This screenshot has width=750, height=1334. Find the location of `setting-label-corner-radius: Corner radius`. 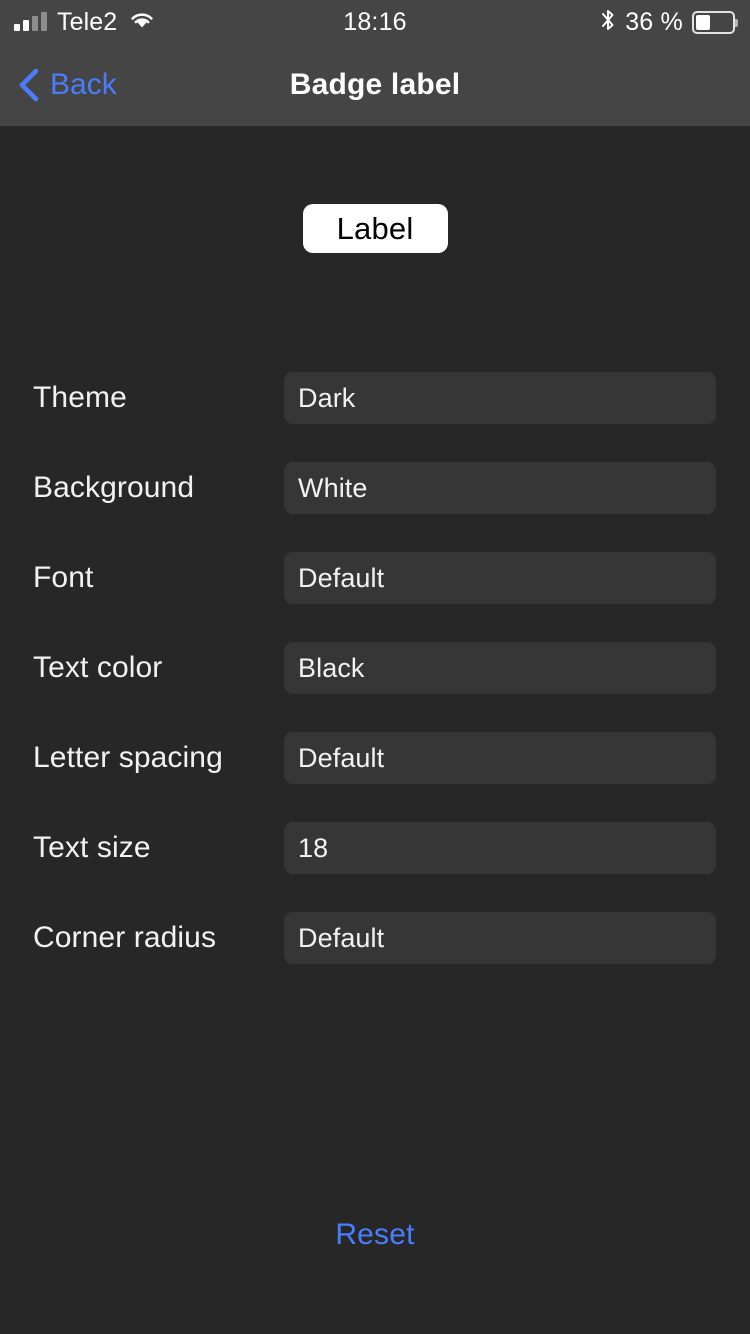

setting-label-corner-radius: Corner radius is located at coordinates (125, 937).